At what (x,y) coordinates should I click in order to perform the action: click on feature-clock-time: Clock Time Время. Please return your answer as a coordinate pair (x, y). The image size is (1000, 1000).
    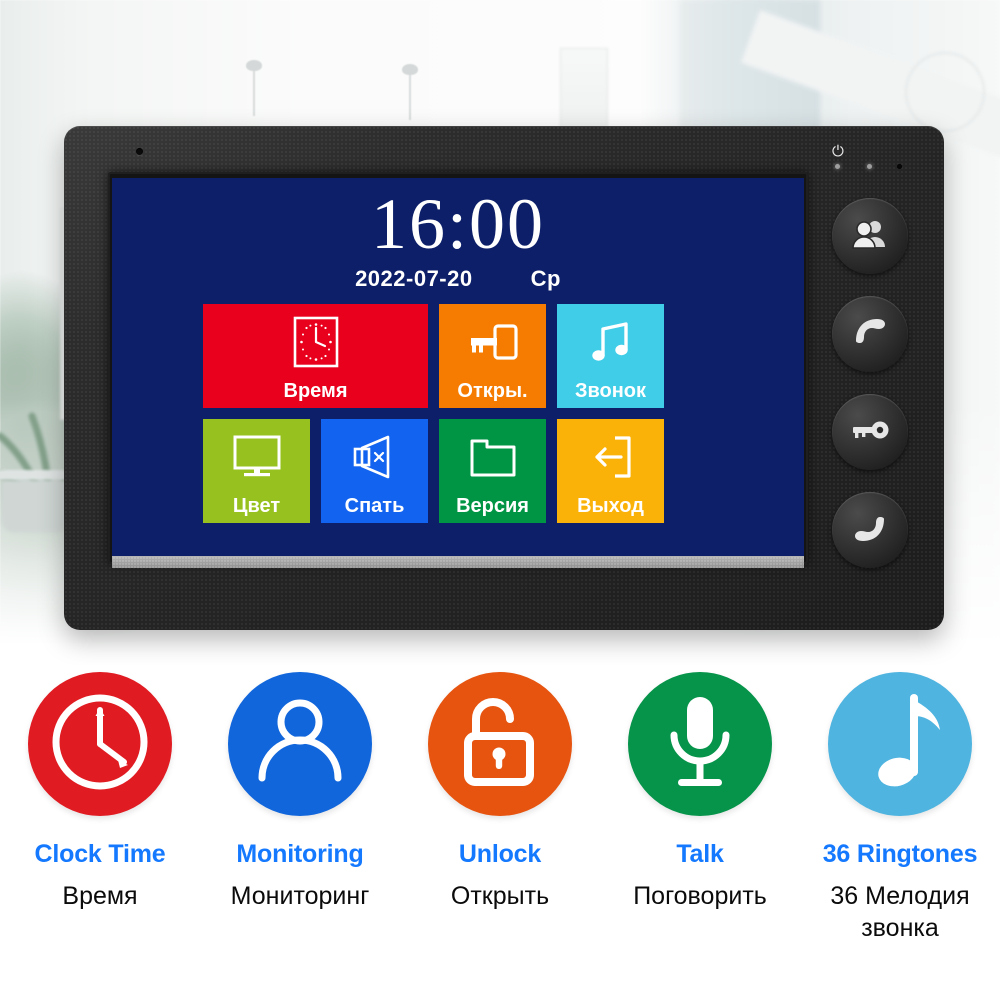
    Looking at the image, I should click on (100, 836).